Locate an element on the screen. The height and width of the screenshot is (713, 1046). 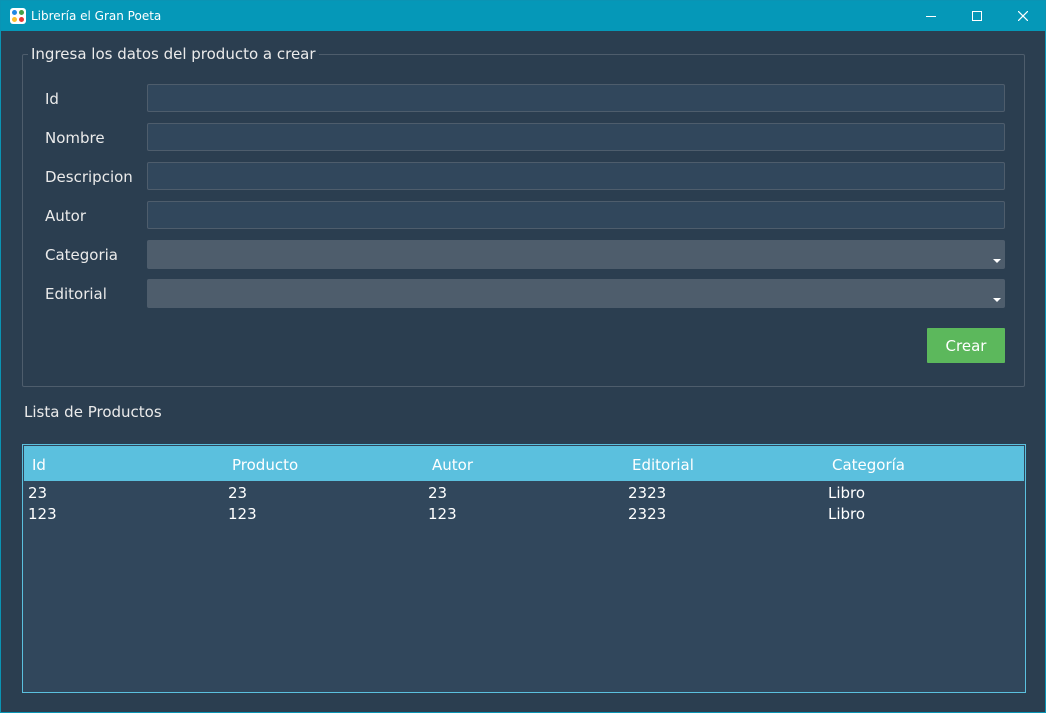
autor-input is located at coordinates (576, 215).